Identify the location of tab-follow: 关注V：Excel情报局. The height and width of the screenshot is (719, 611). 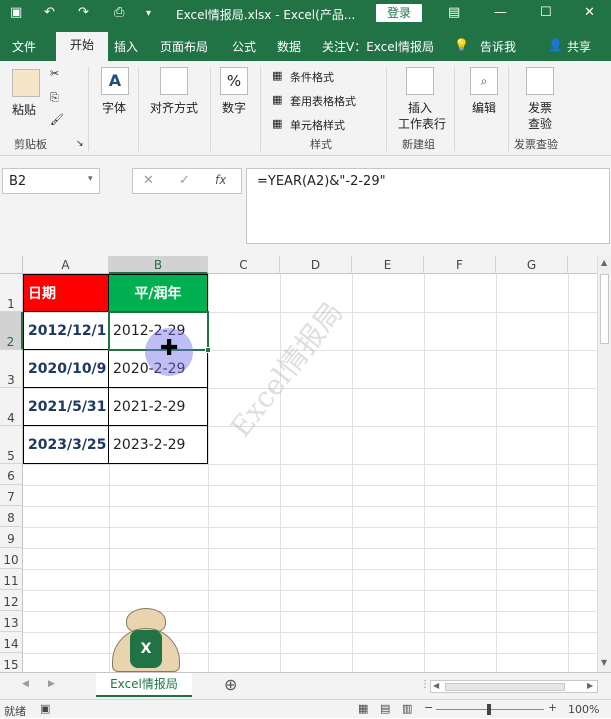
(378, 46).